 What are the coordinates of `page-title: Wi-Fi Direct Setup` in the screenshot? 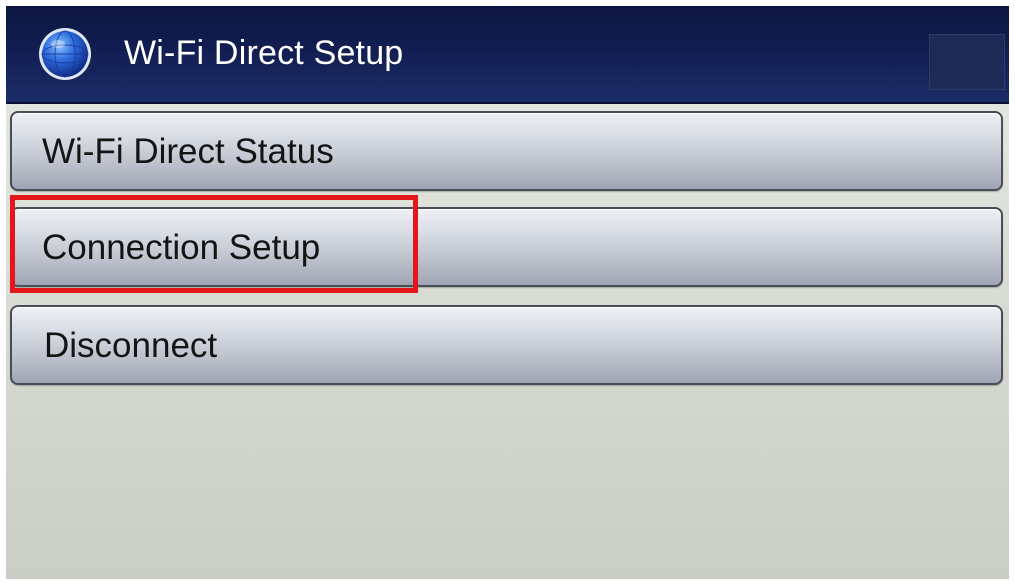 It's located at (264, 53).